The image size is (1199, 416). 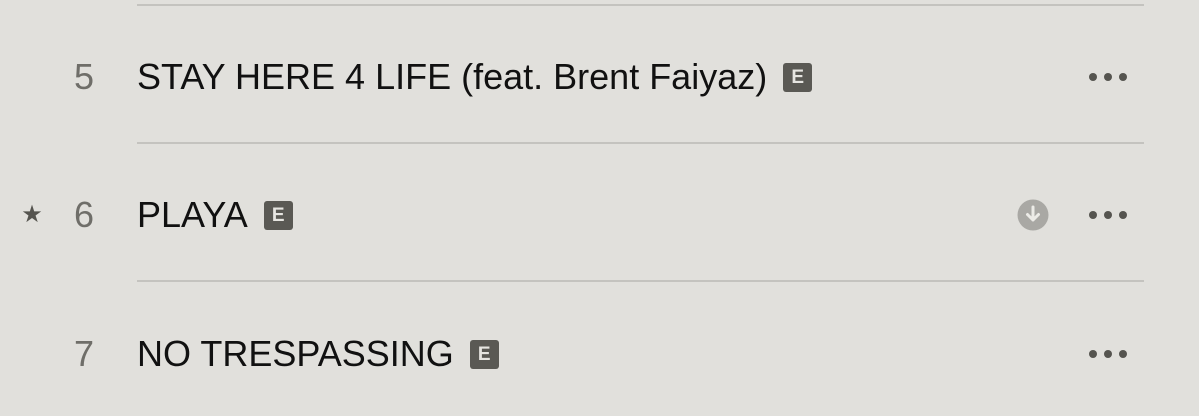 I want to click on track-title: PLAYA, so click(x=192, y=214).